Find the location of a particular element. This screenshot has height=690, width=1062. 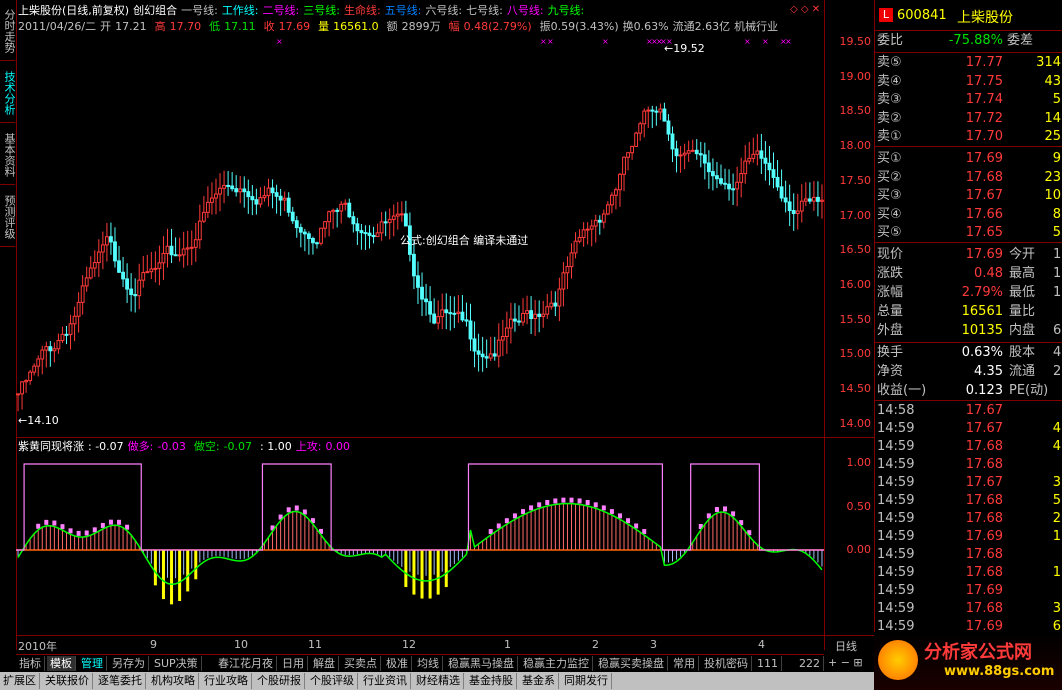

signal-marker: × is located at coordinates (279, 41).